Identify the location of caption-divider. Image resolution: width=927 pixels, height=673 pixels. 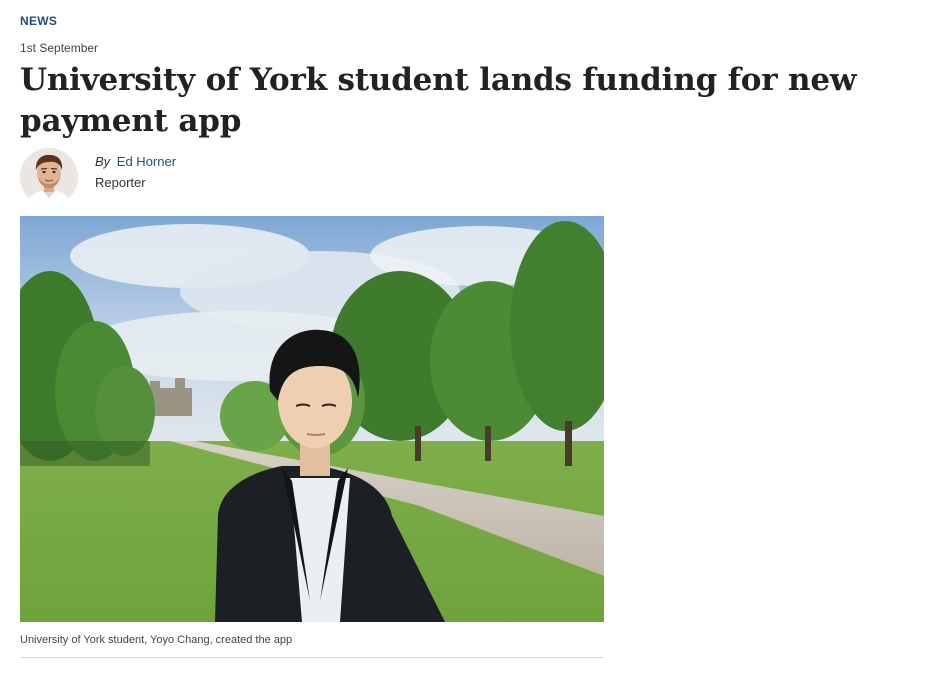
(312, 657).